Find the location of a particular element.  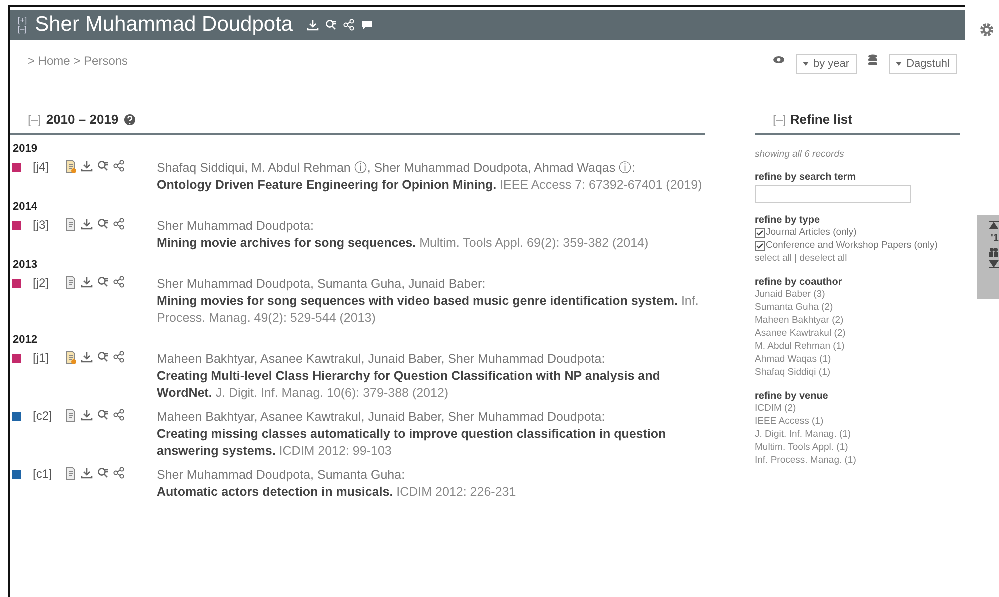

publication-citation: Ontology Driven Feature Engineering for Opinion Mining. IEEE Access 7: 67392-67401 (2019) is located at coordinates (430, 185).